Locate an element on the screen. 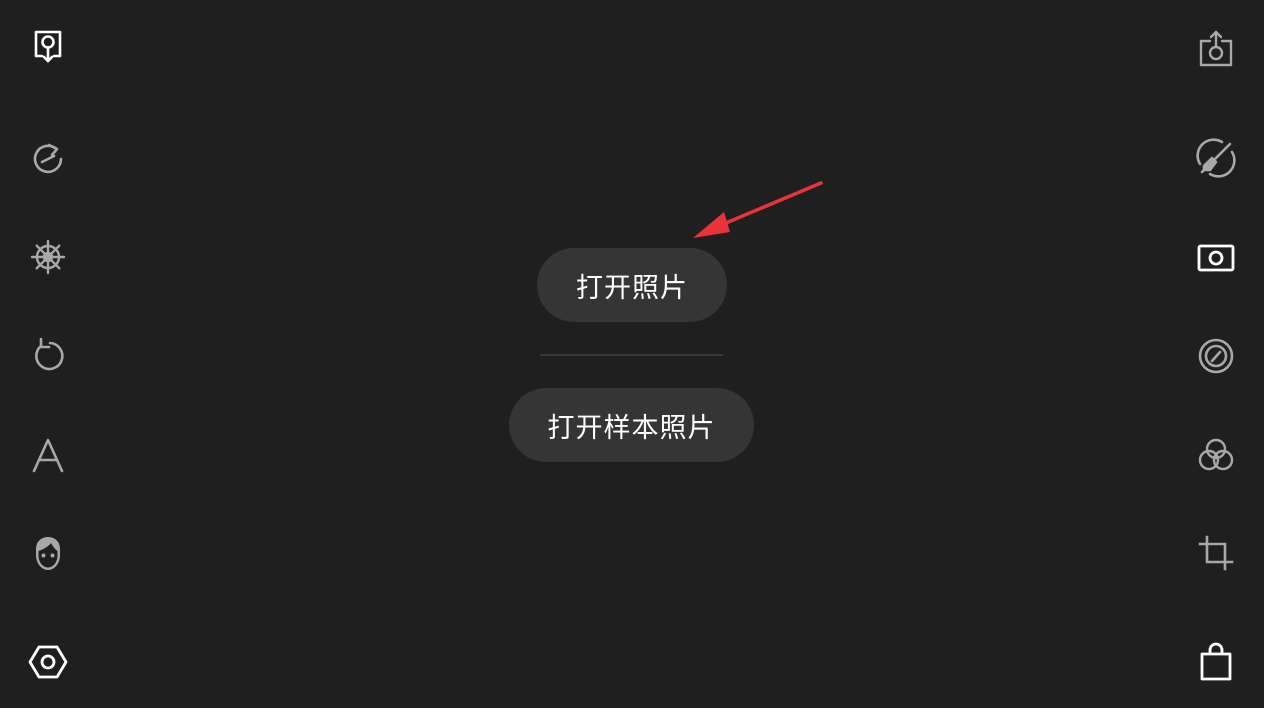 This screenshot has width=1264, height=708. ship-wheel-button is located at coordinates (48, 257).